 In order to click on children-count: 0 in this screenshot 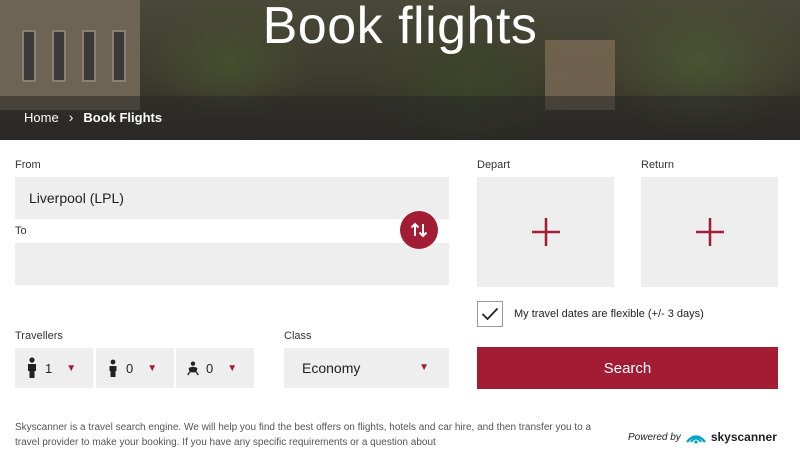, I will do `click(130, 368)`.